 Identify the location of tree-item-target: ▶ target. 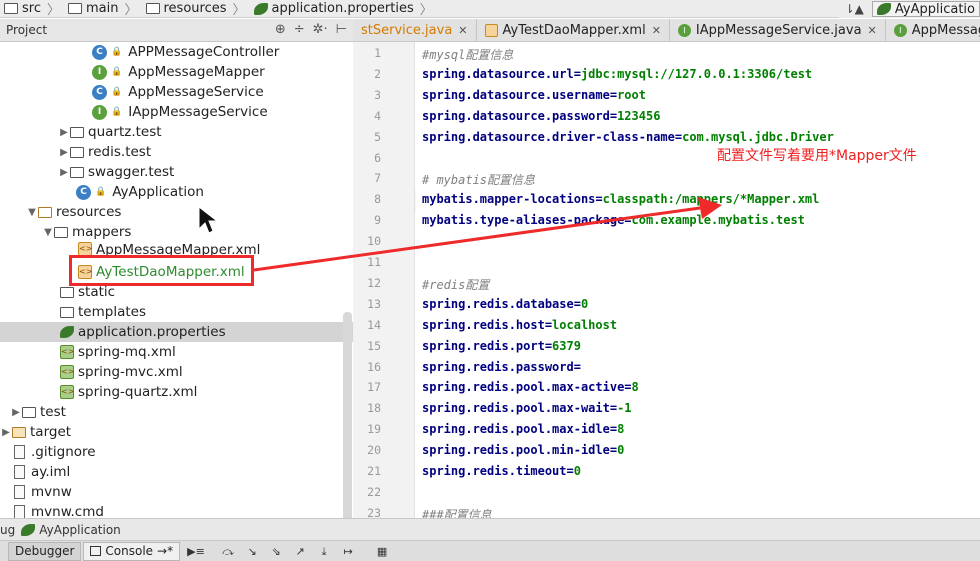
(176, 432).